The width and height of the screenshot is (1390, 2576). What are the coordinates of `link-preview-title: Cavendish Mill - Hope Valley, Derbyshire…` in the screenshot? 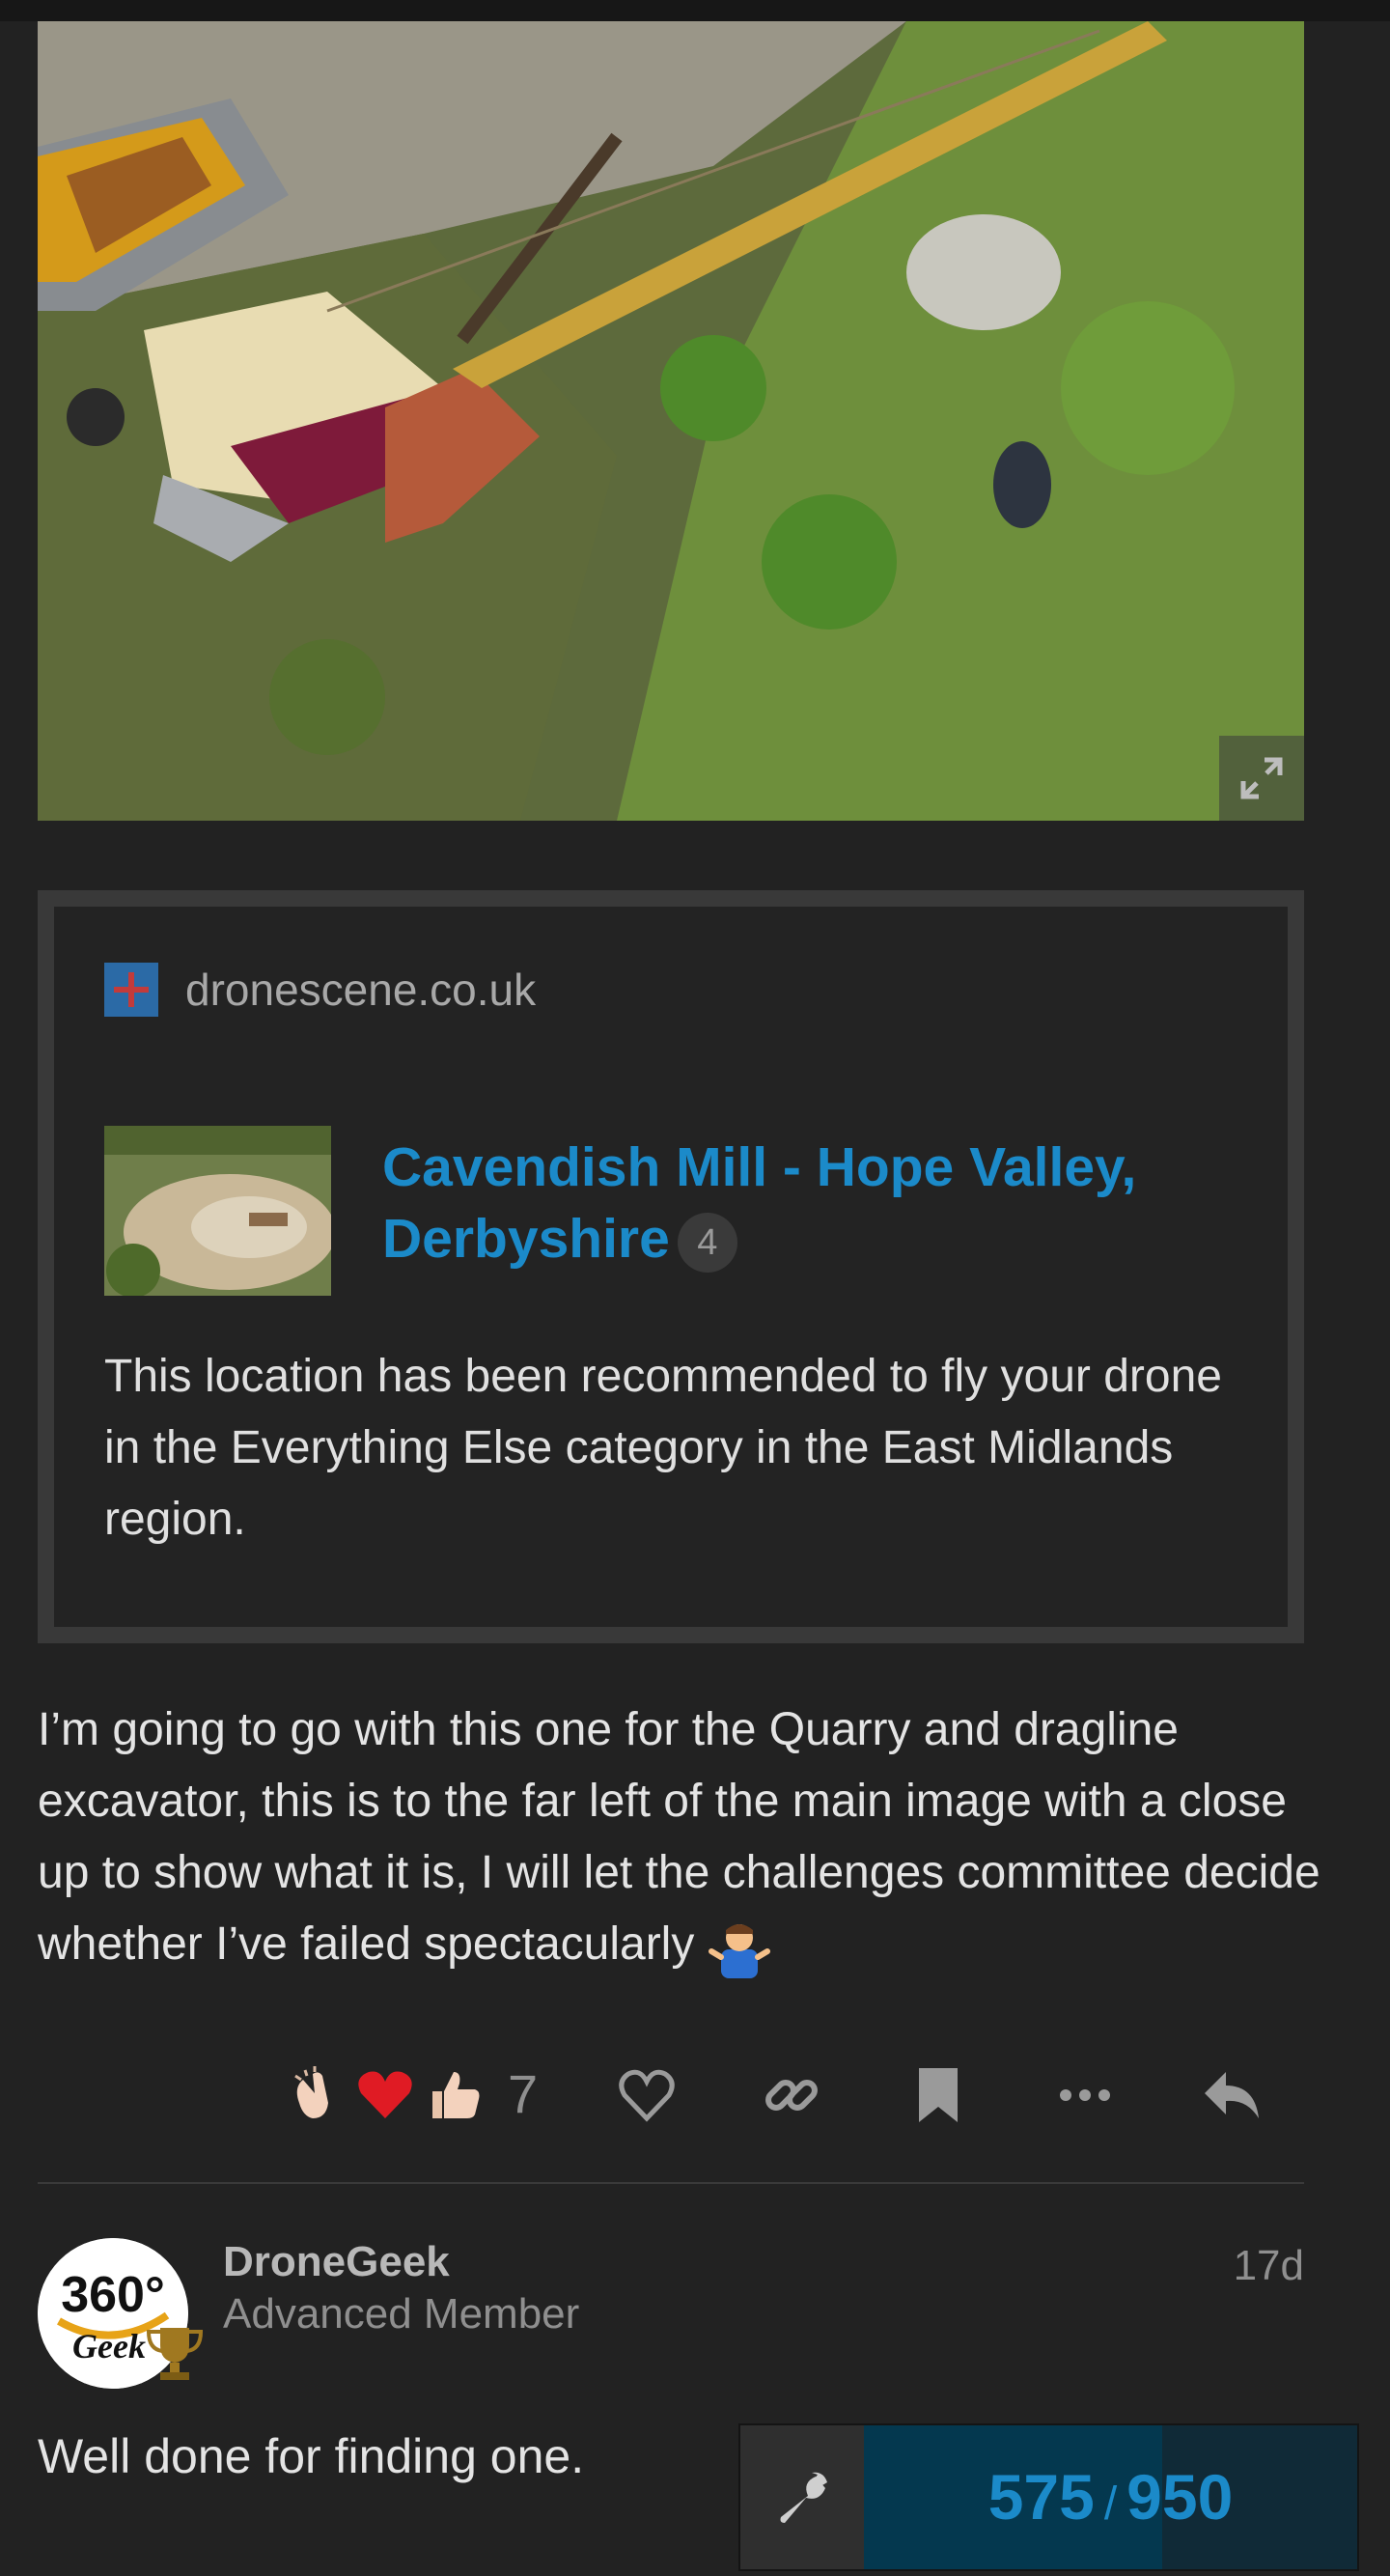 It's located at (797, 1203).